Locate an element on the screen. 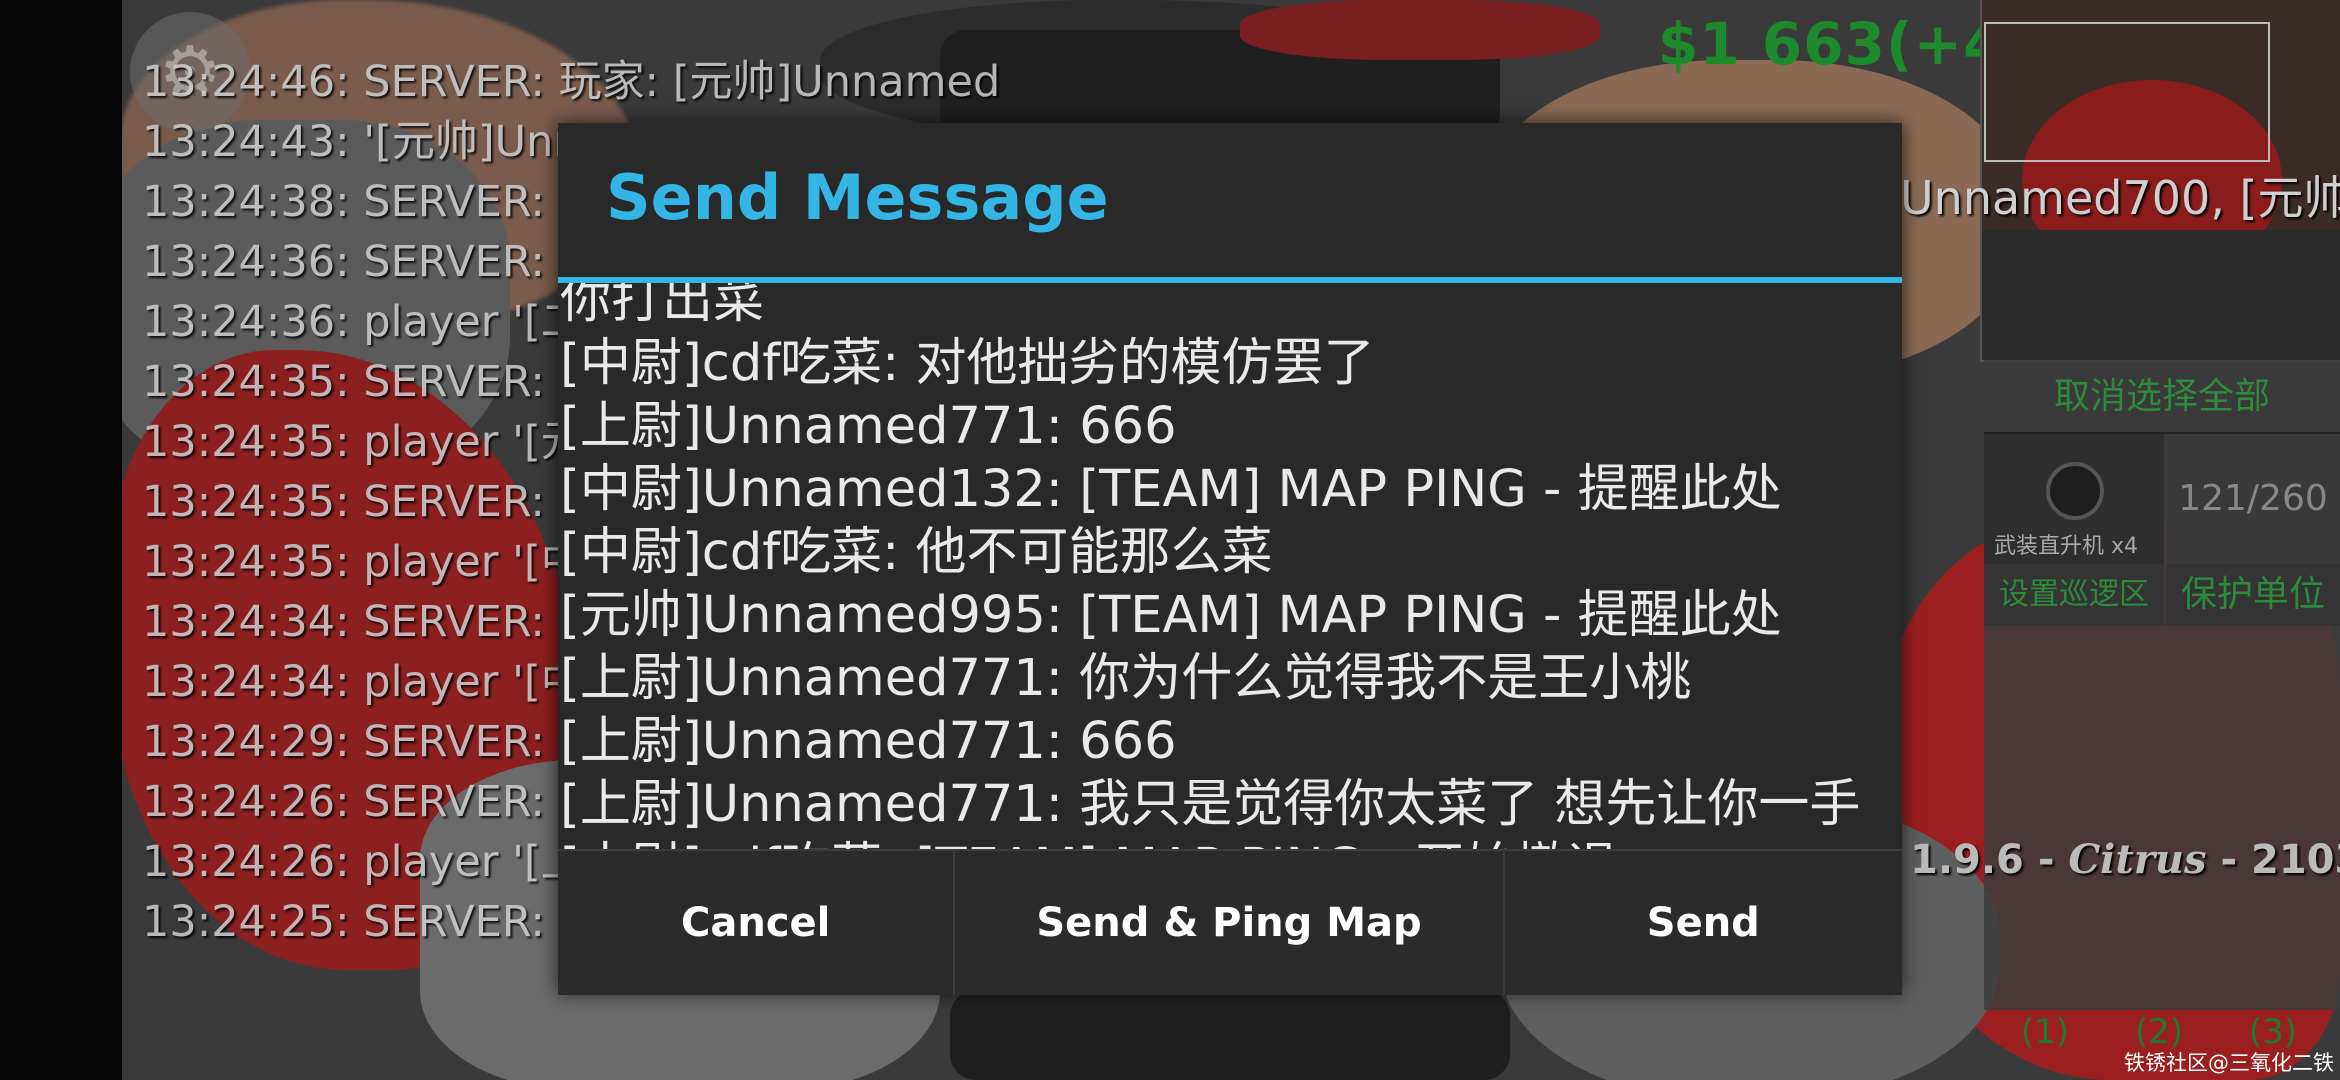  watermark: 铁锈社区@三氧化二铁 is located at coordinates (2229, 1063).